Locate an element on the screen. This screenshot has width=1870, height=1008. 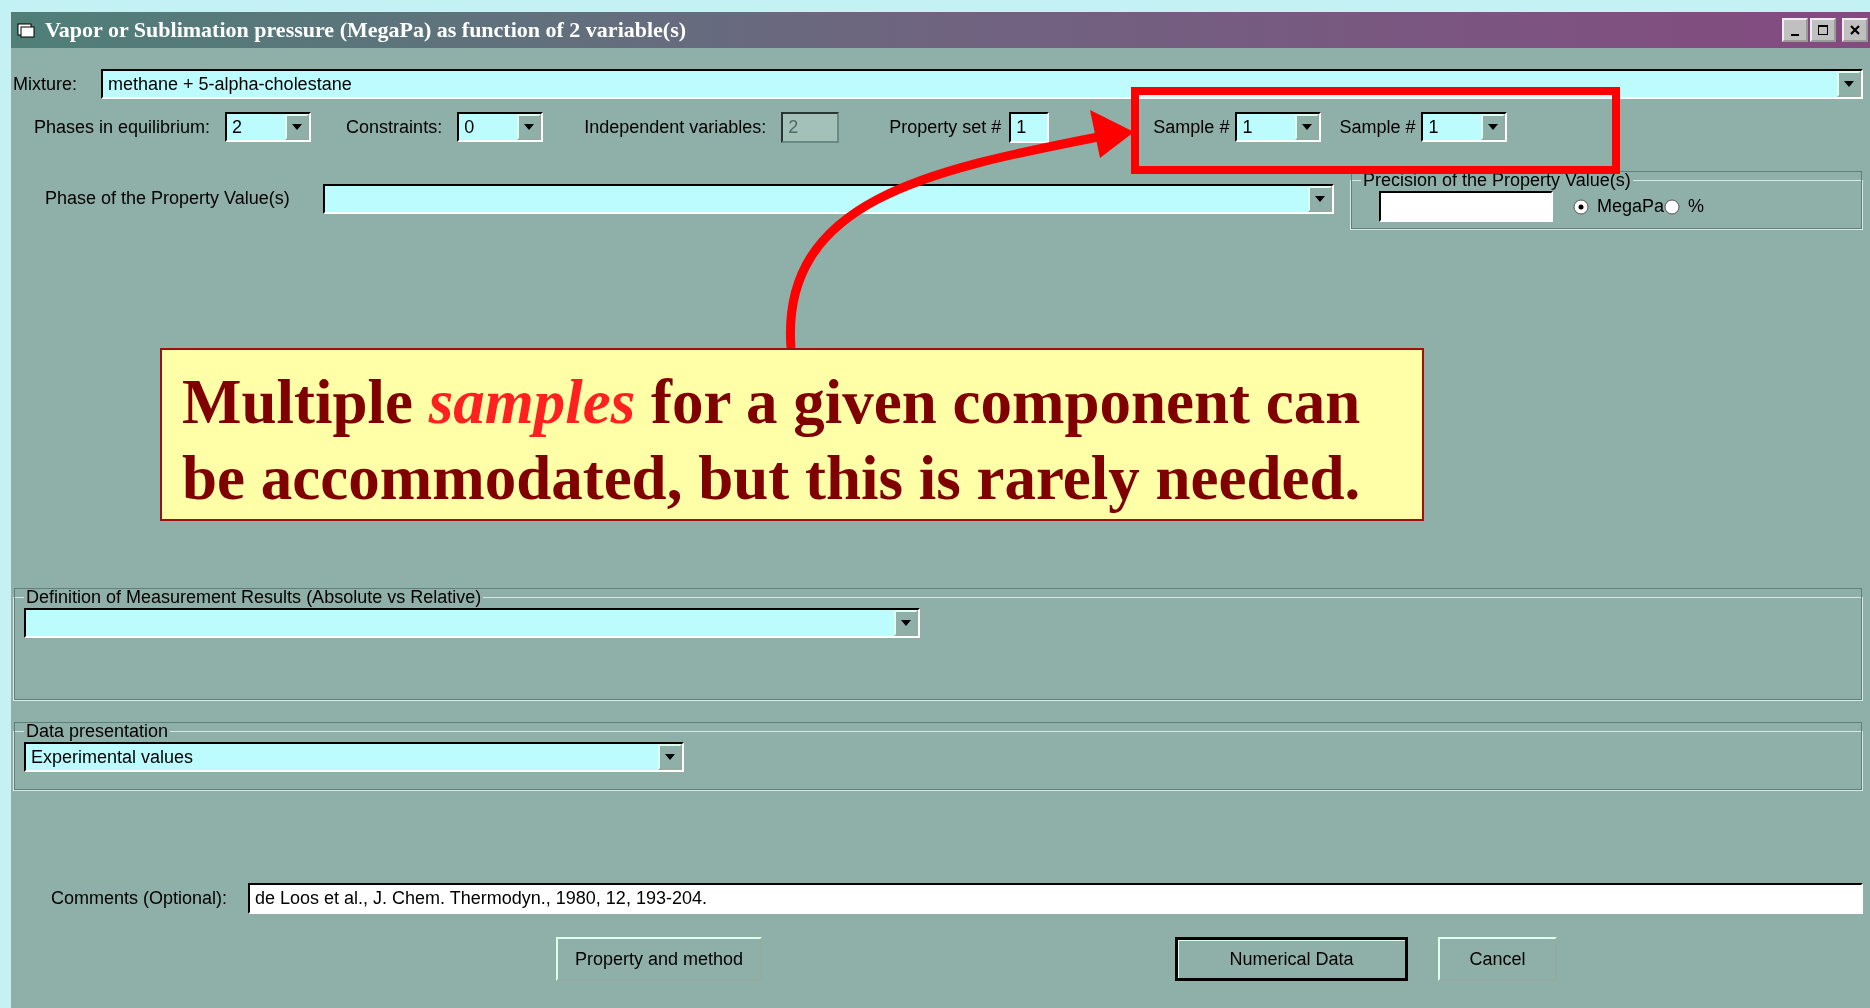
mixture-dropdown: methane + 5-alpha-cholestane is located at coordinates (982, 84).